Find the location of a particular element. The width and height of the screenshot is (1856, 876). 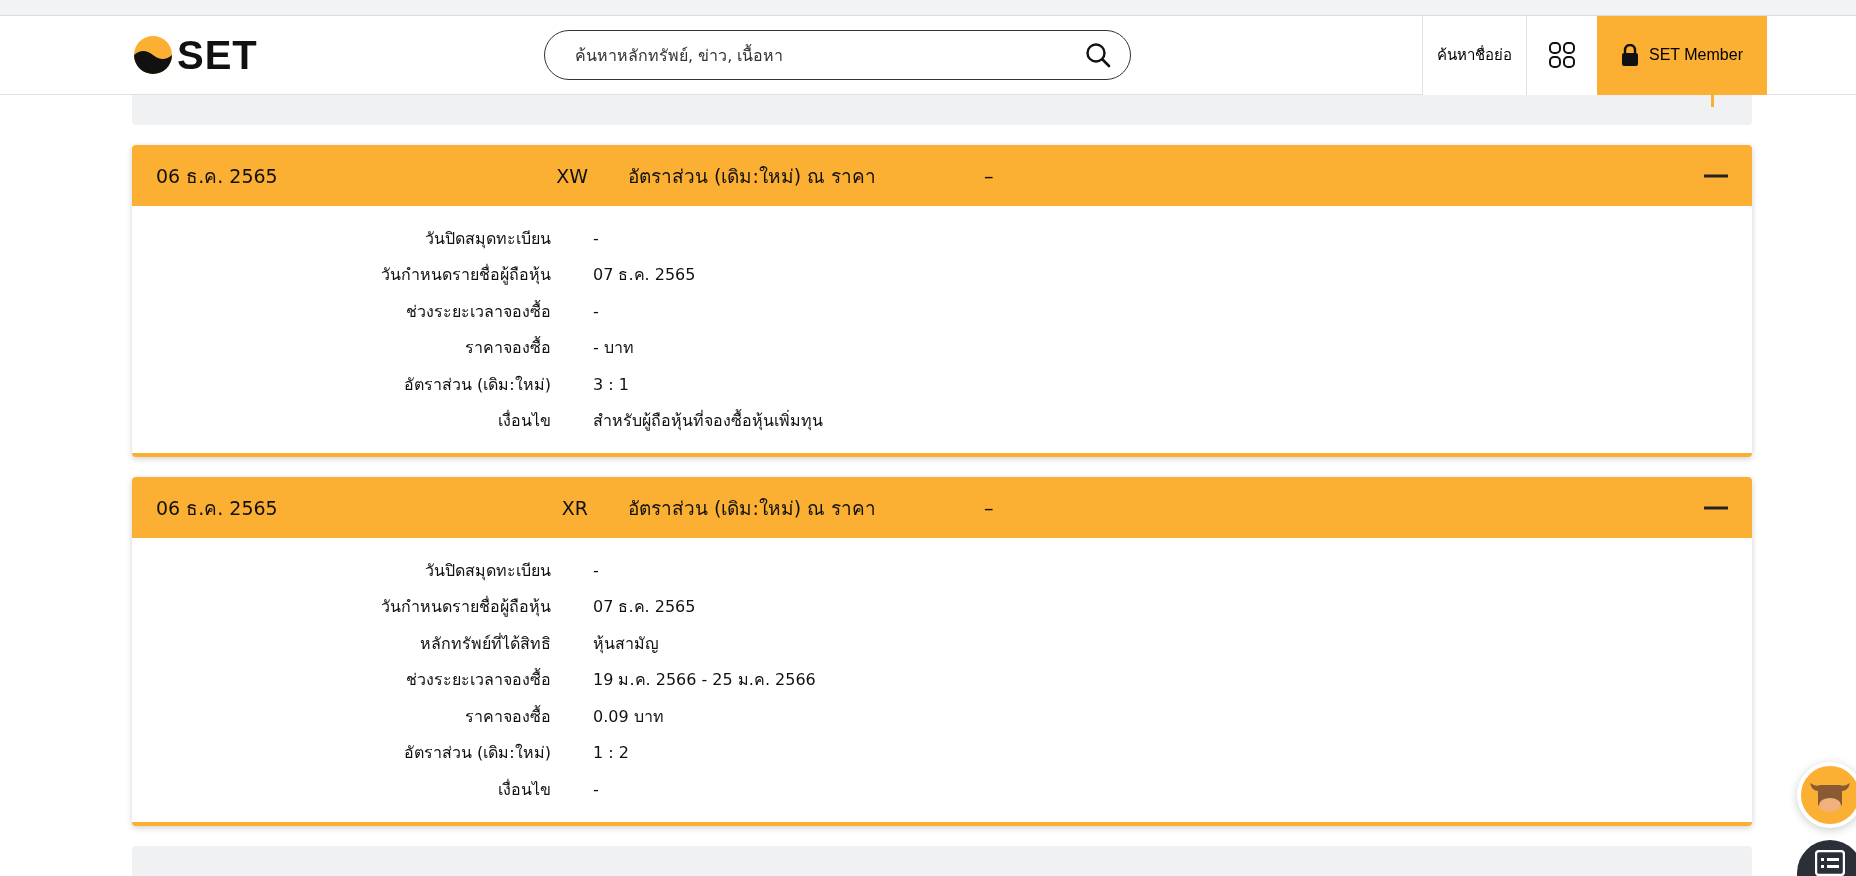

detail-value: - บาท is located at coordinates (613, 348).